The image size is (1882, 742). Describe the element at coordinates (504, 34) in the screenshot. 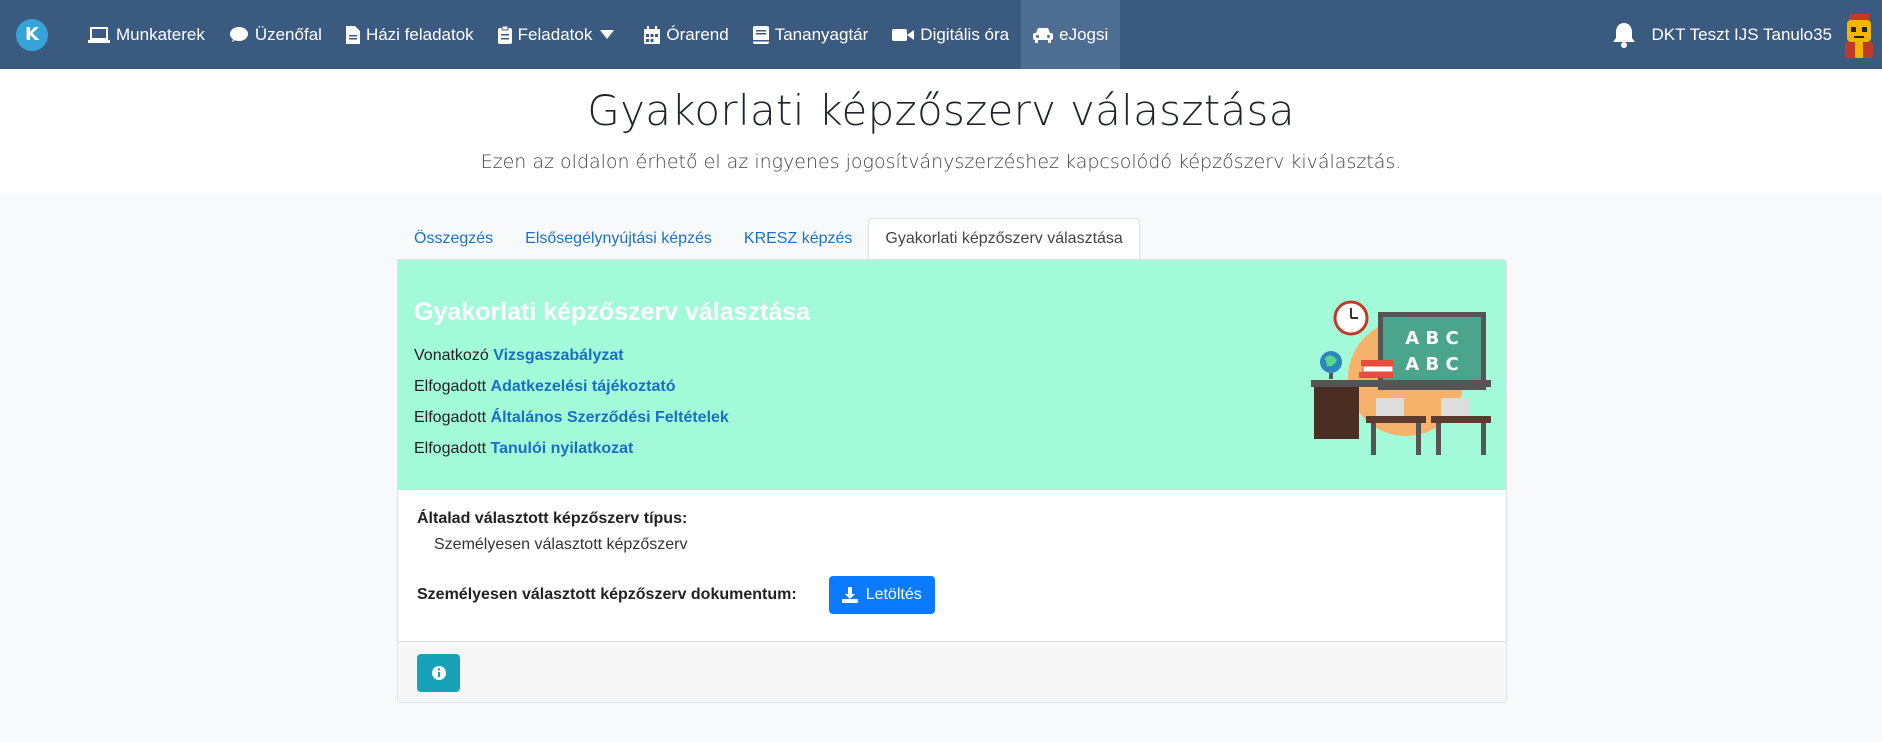

I see `clipboard-icon` at that location.